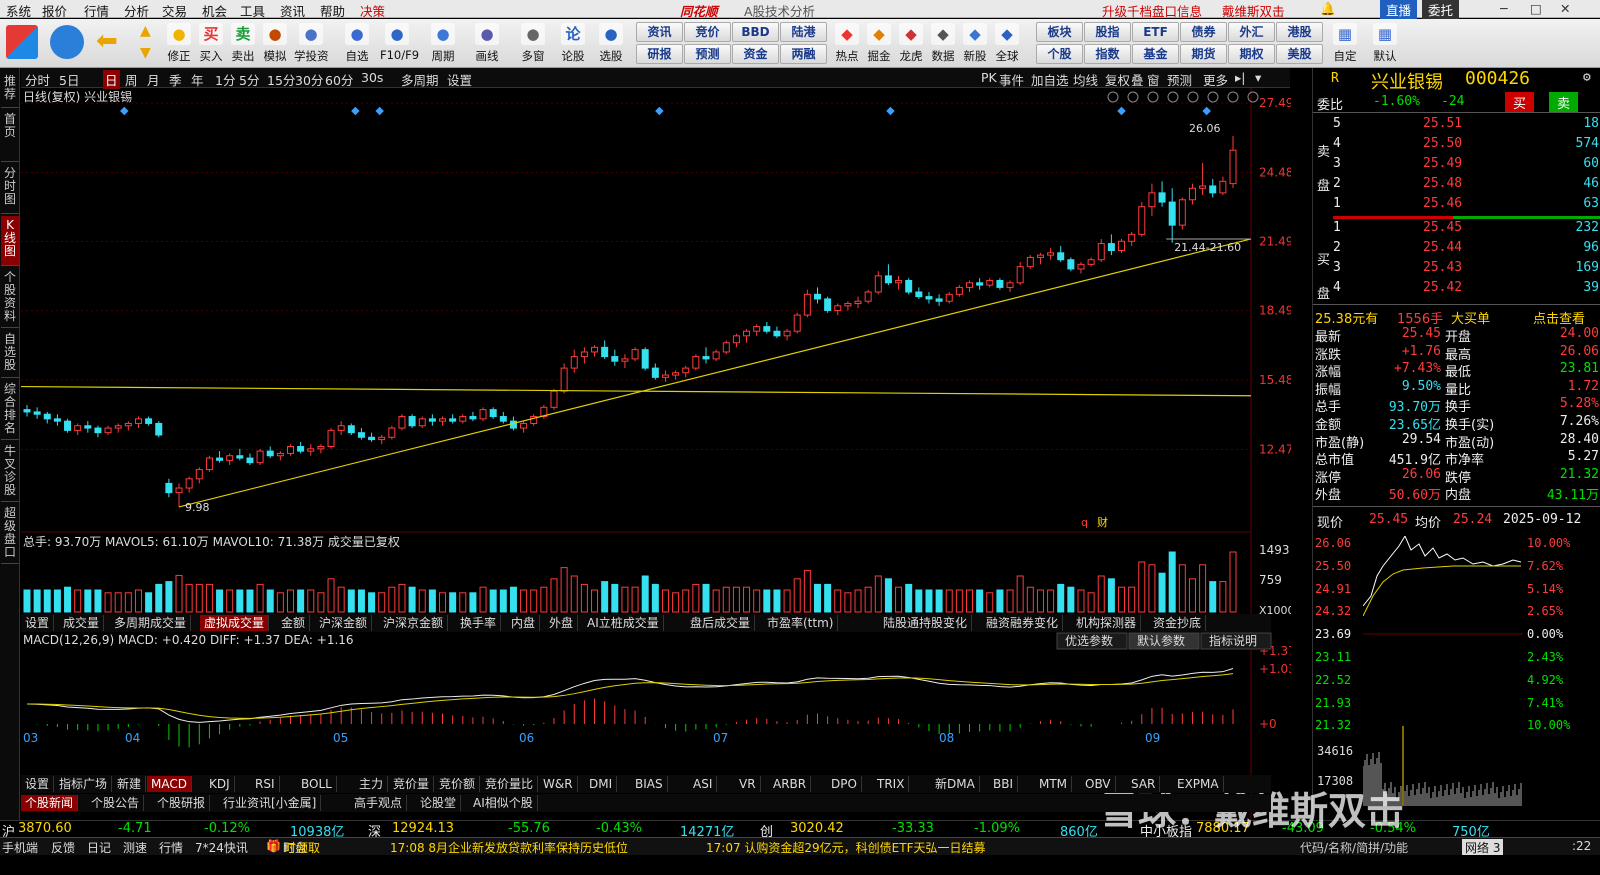 This screenshot has height=875, width=1600. What do you see at coordinates (1399, 9) in the screenshot?
I see `live-button: 直播` at bounding box center [1399, 9].